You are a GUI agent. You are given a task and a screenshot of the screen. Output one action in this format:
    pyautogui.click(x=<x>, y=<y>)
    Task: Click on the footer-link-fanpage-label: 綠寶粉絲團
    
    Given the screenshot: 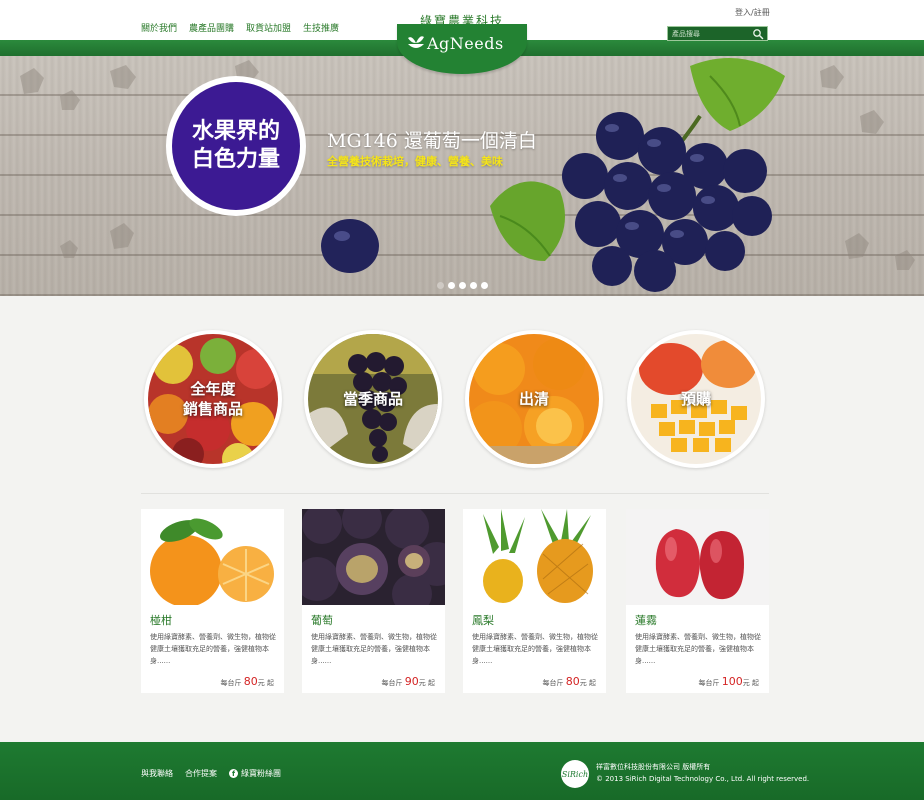 What is the action you would take?
    pyautogui.click(x=261, y=773)
    